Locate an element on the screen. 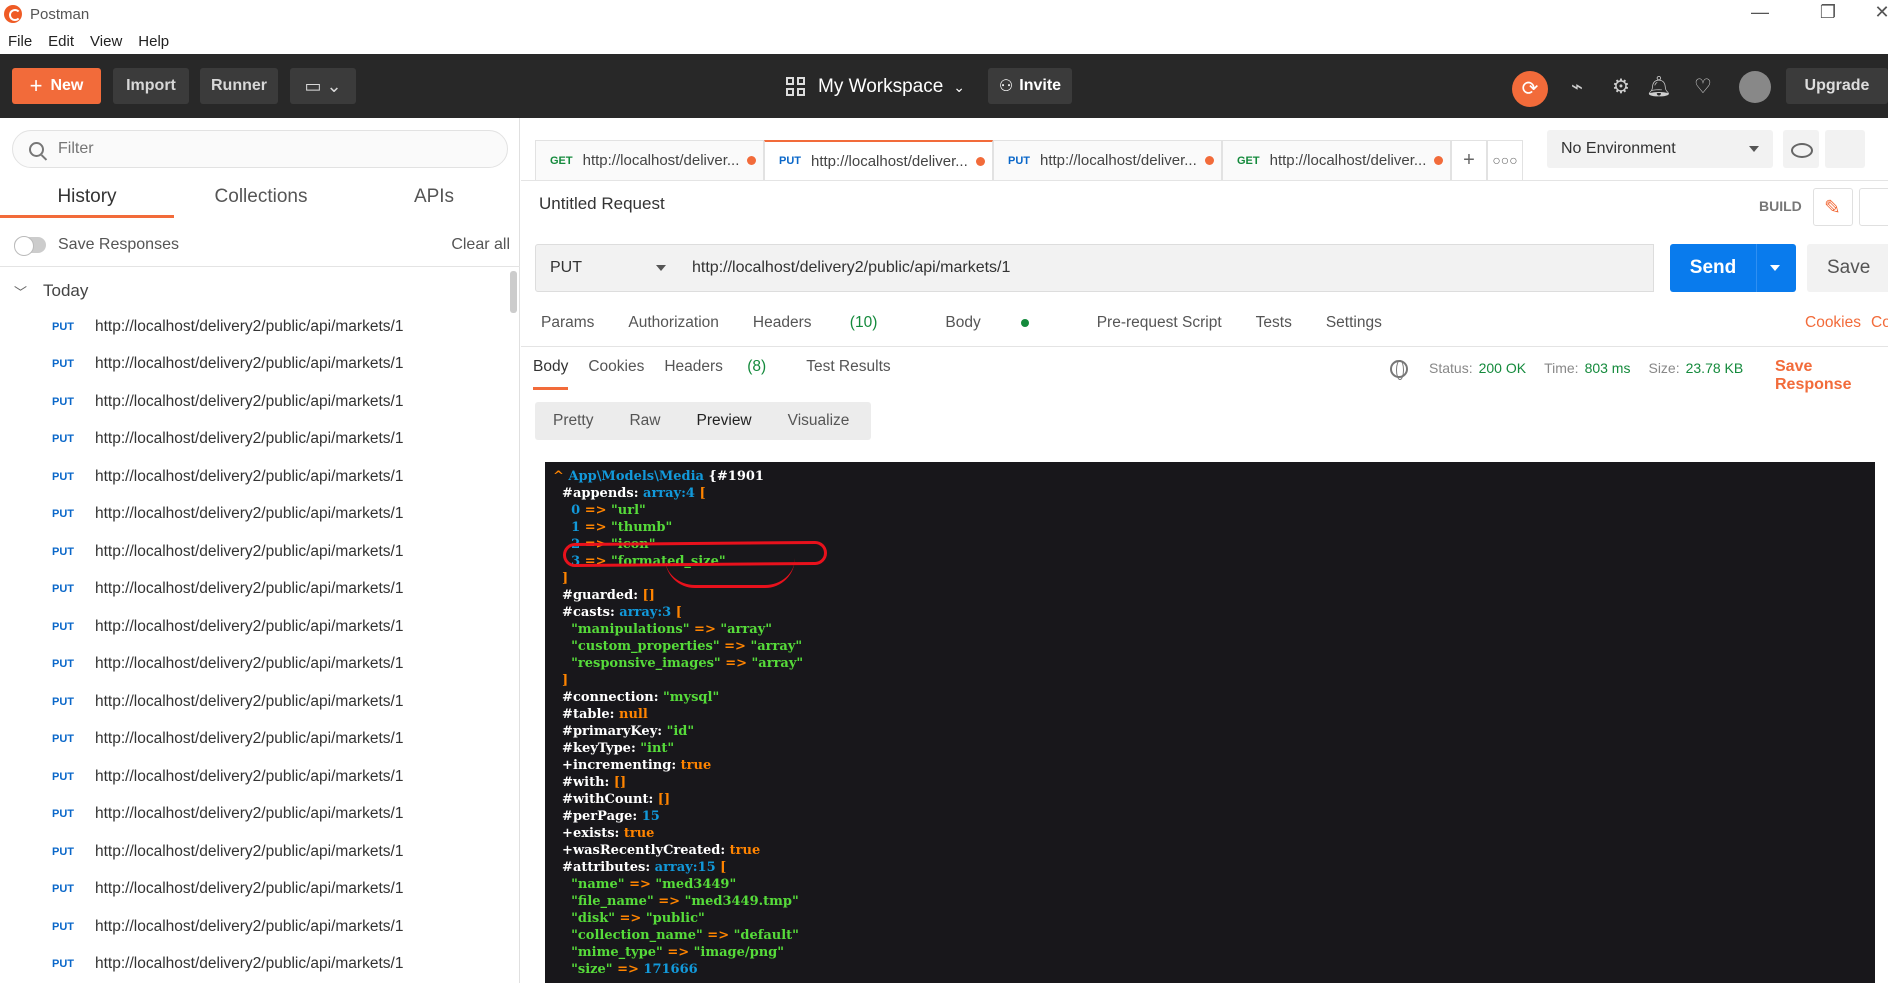 Image resolution: width=1888 pixels, height=983 pixels. close-icon: ✕ is located at coordinates (1875, 12).